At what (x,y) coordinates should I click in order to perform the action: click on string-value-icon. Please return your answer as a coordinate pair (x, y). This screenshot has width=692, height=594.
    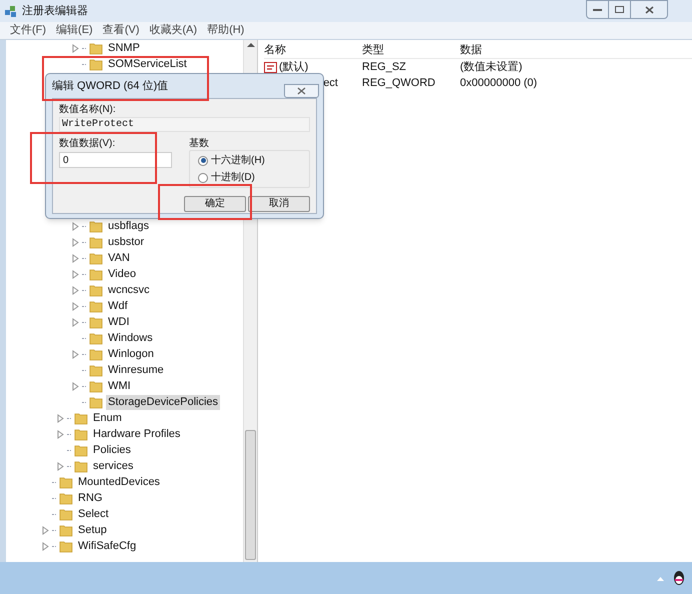
    Looking at the image, I should click on (270, 67).